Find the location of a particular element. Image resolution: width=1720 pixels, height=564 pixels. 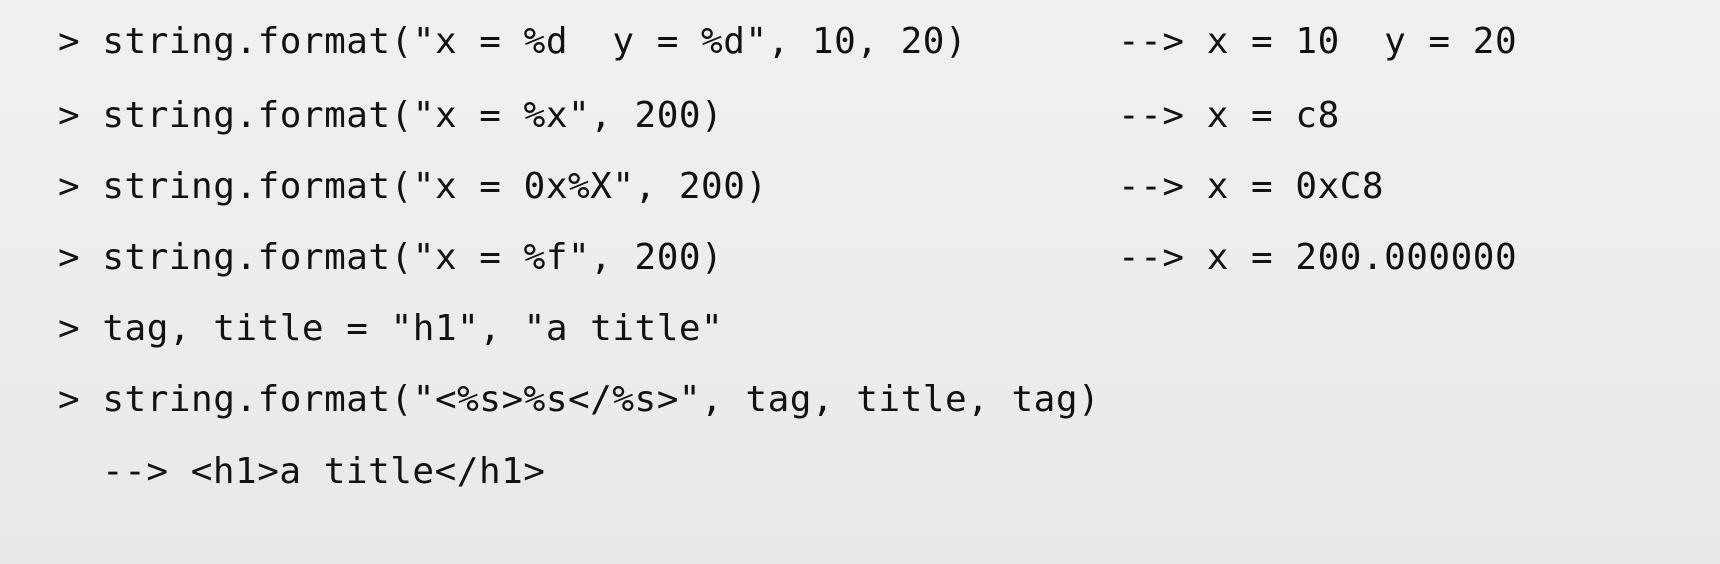

code-line: > tag, title = "h1", "a title" is located at coordinates (391, 328).